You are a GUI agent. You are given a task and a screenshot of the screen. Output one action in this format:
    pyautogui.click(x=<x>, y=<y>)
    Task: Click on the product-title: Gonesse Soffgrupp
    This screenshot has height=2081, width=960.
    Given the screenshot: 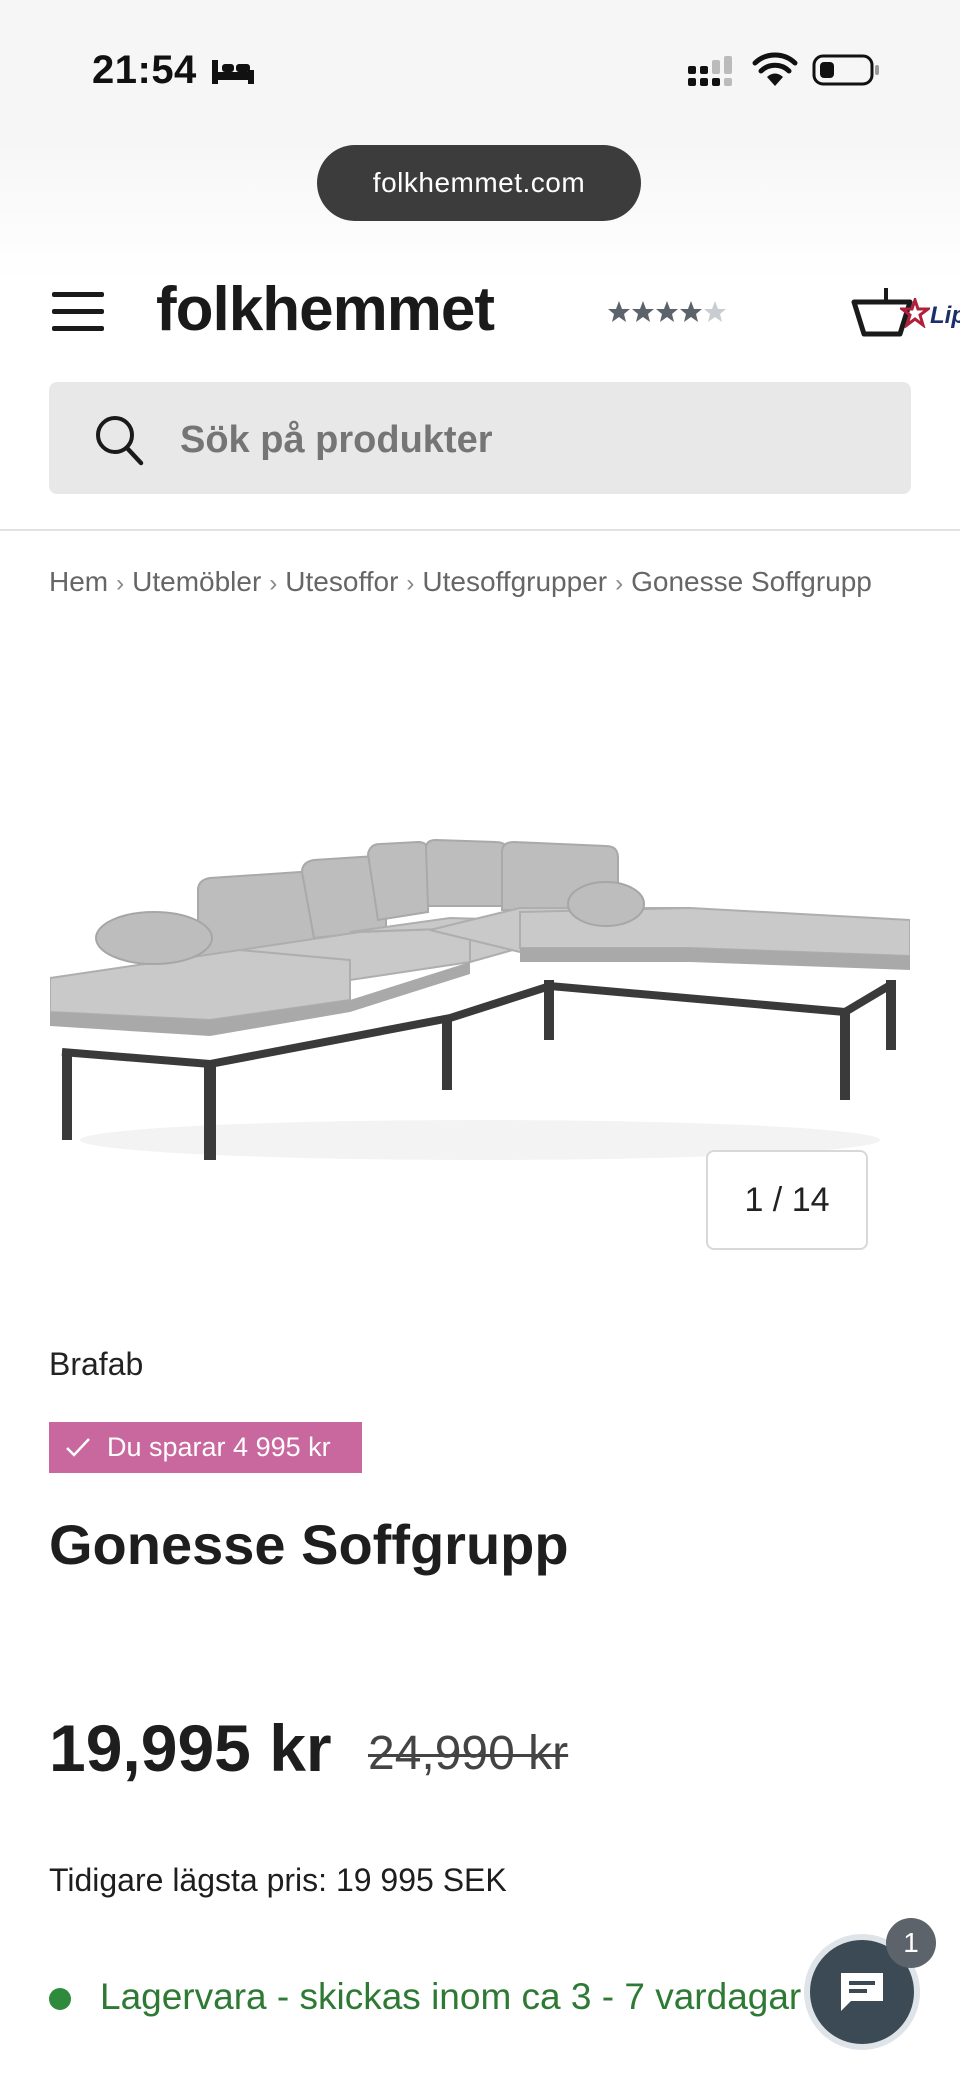 What is the action you would take?
    pyautogui.click(x=309, y=1544)
    